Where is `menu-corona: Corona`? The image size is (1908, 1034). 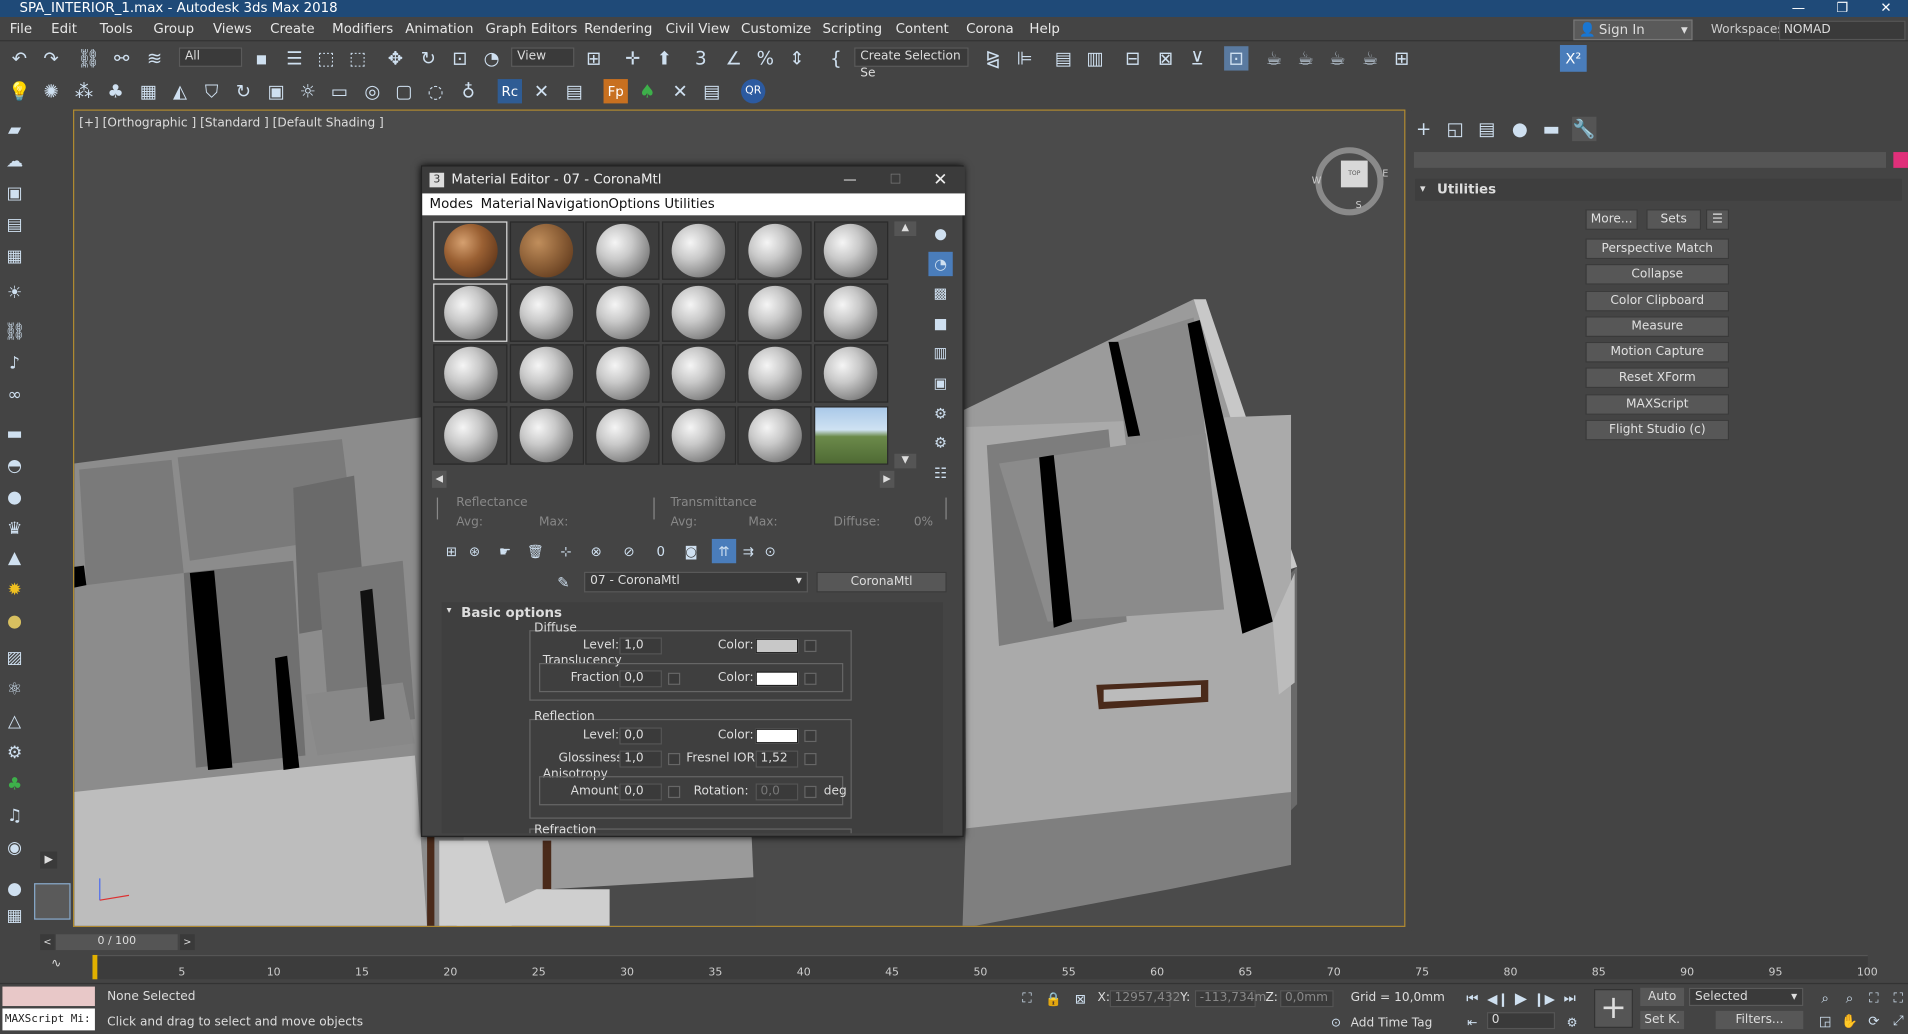
menu-corona: Corona is located at coordinates (990, 29).